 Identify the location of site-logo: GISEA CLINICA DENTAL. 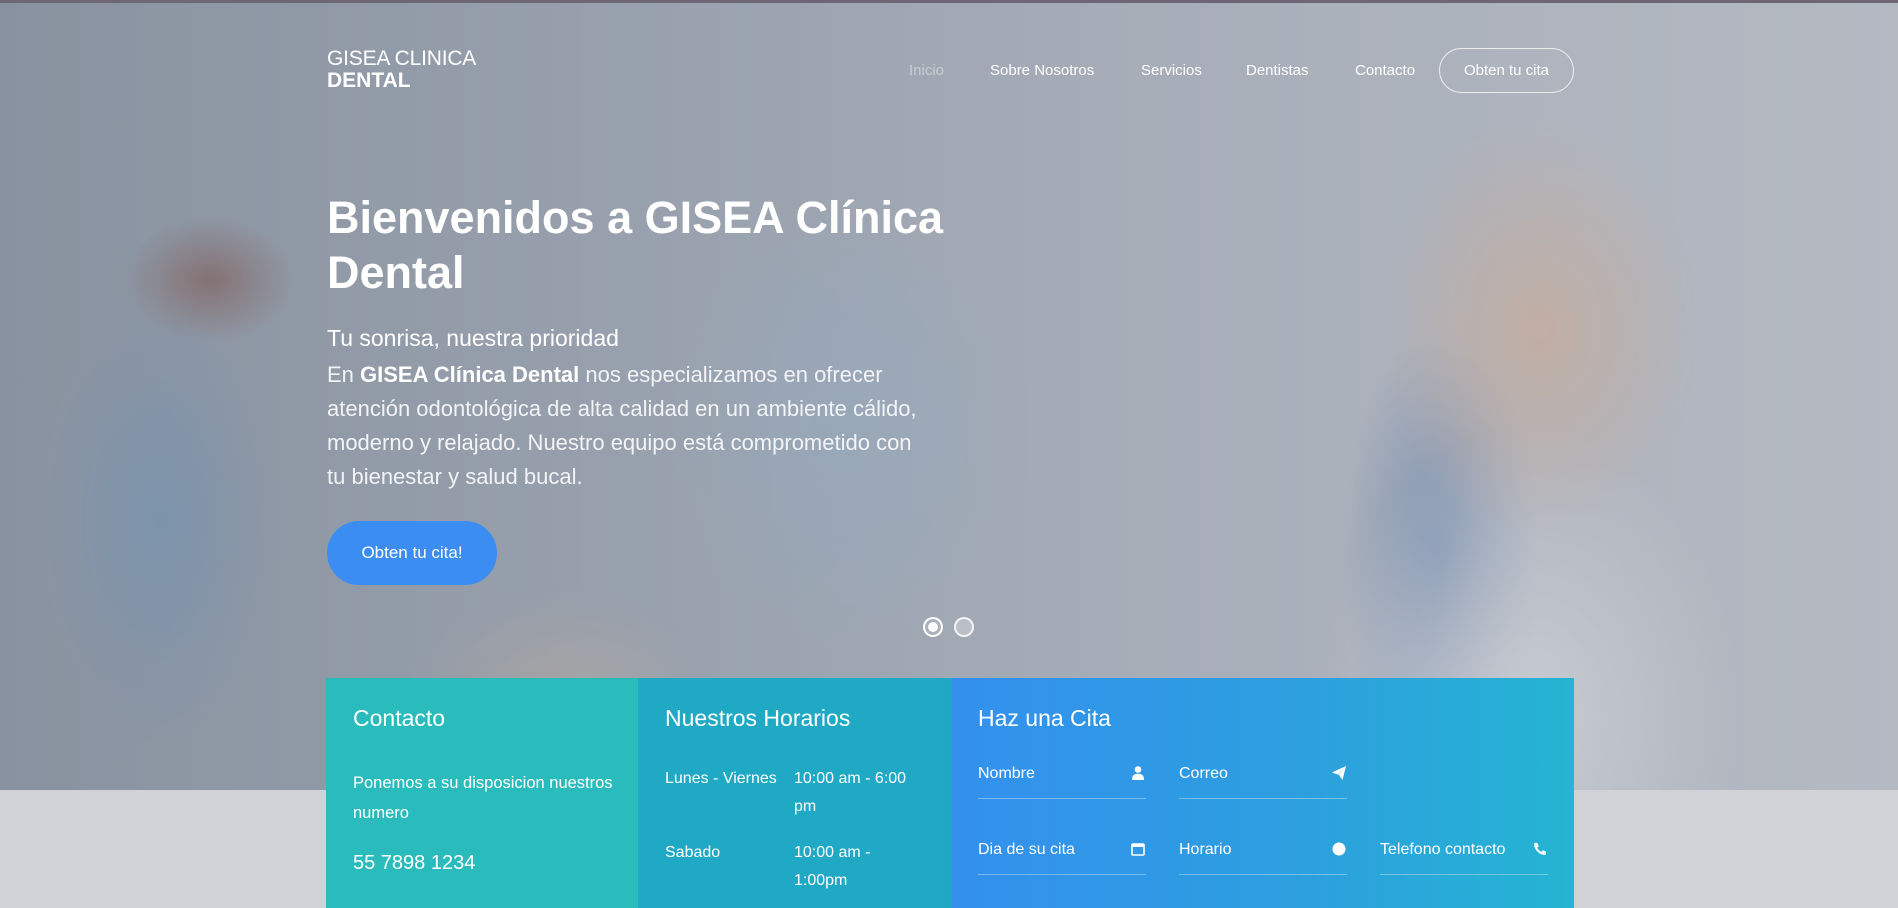
(401, 70).